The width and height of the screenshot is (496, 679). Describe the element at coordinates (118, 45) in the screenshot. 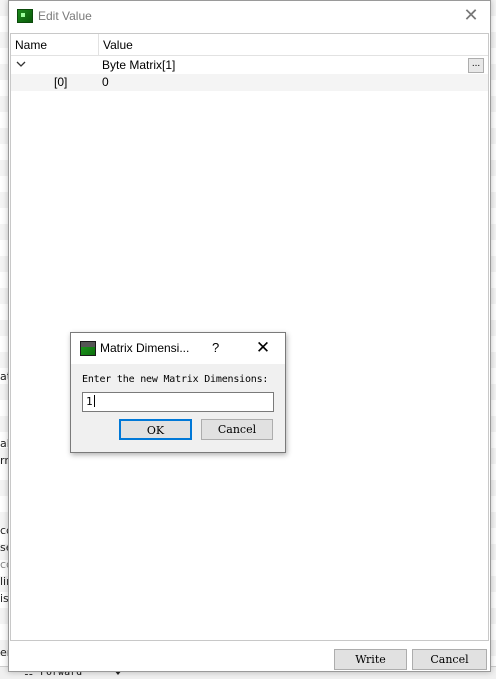

I see `column-header-value: Value` at that location.